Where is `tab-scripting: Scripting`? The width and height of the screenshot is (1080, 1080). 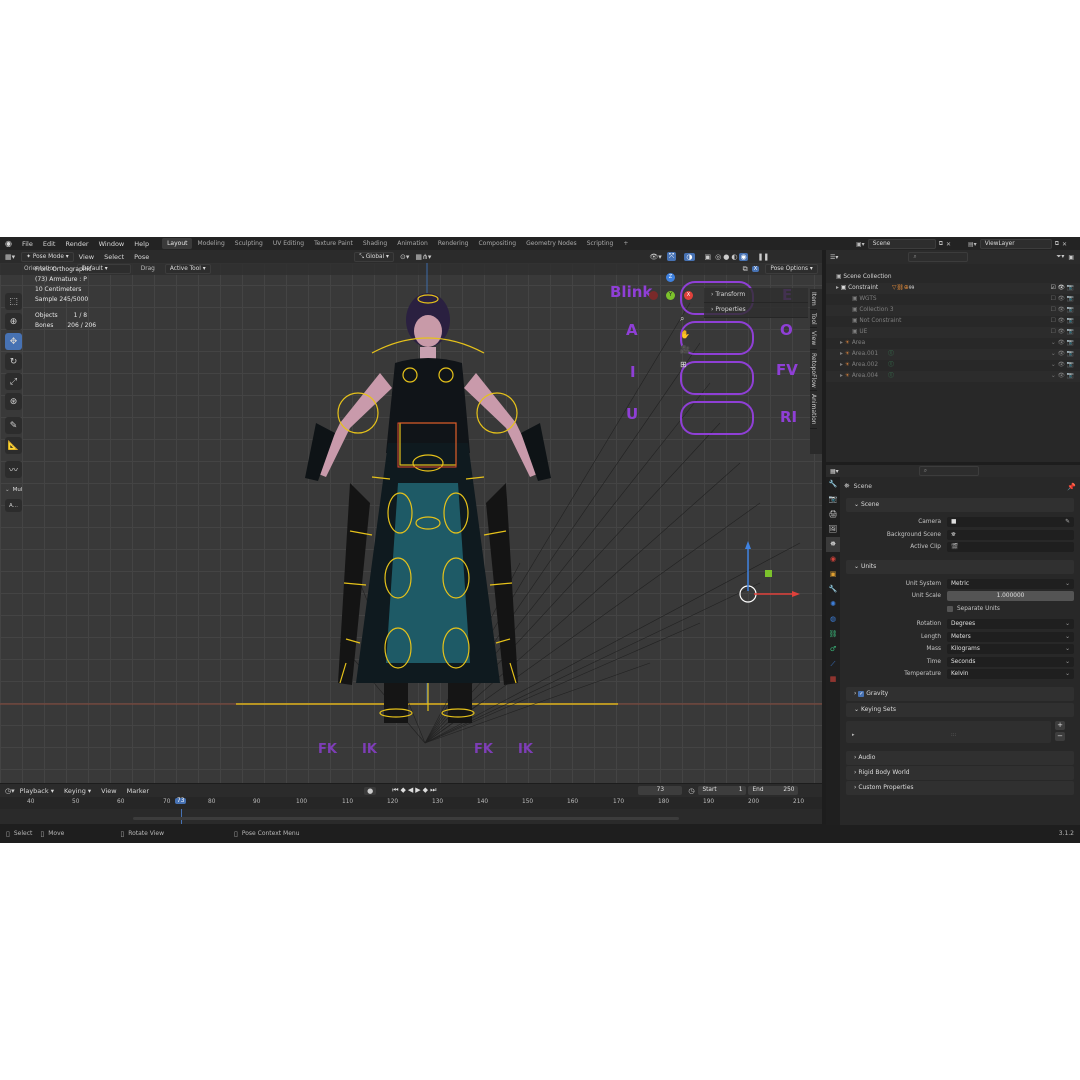 tab-scripting: Scripting is located at coordinates (600, 243).